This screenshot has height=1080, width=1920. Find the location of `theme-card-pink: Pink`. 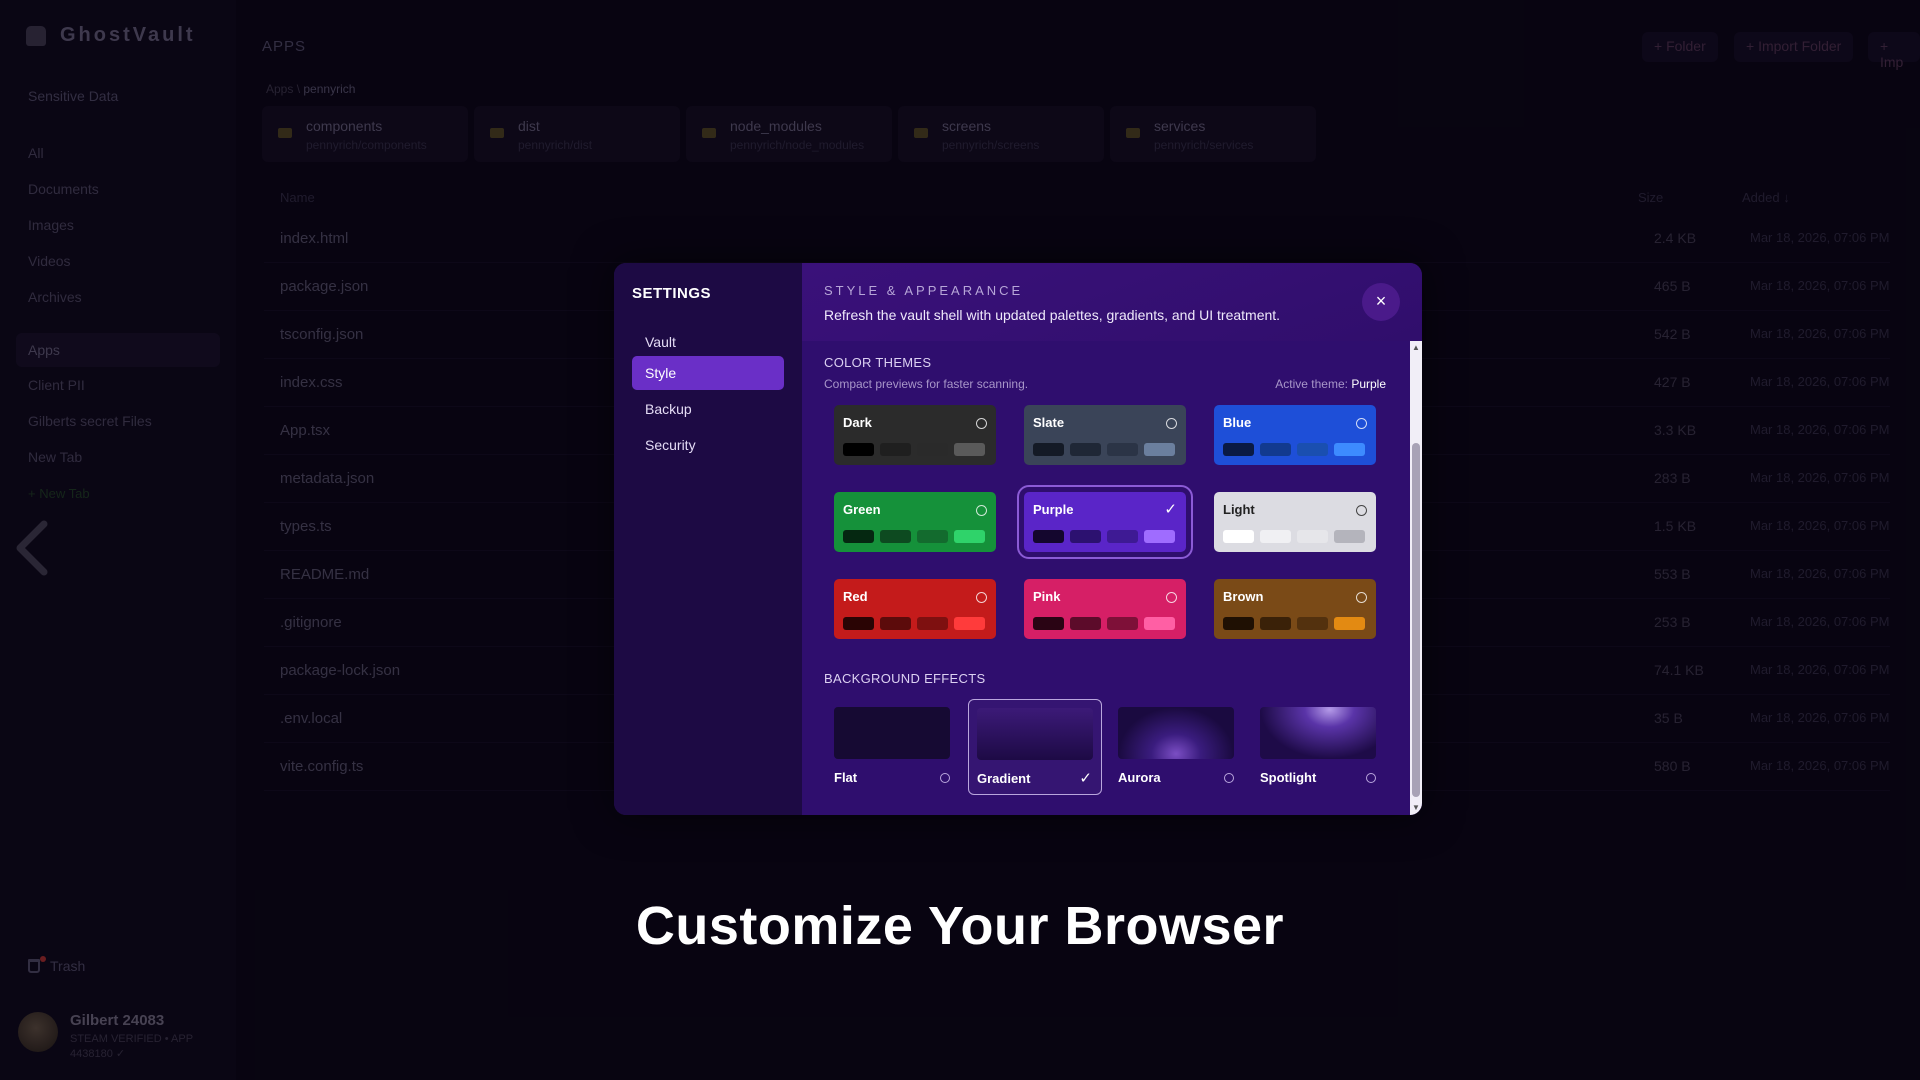

theme-card-pink: Pink is located at coordinates (1105, 609).